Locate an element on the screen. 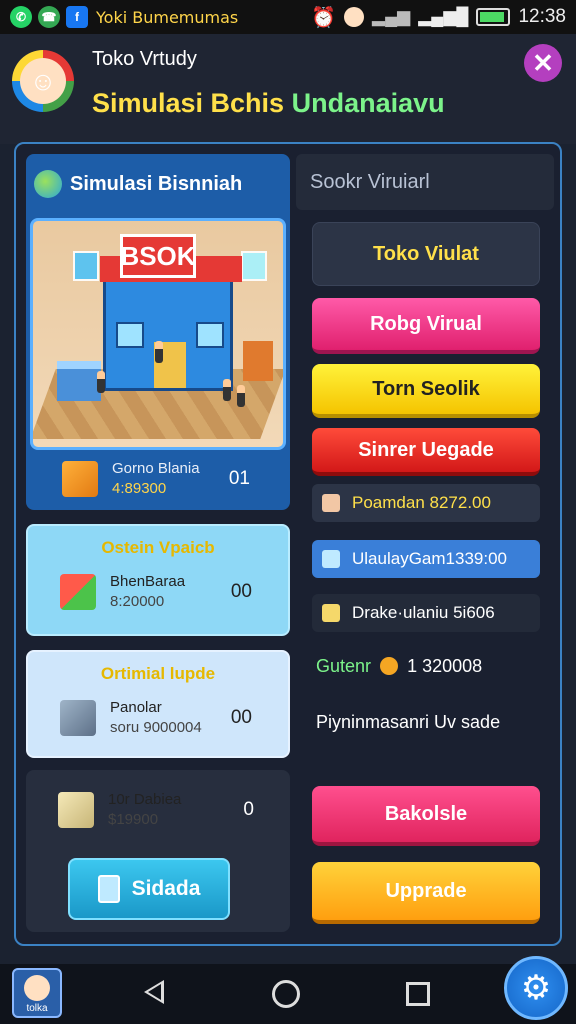  app-shortcut: tolka is located at coordinates (37, 993).